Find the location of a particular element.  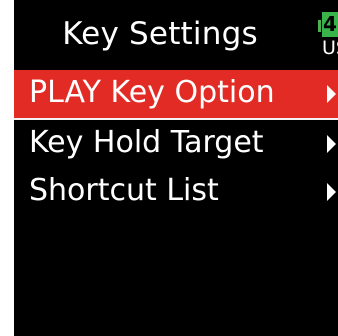

power-source-label: USB is located at coordinates (330, 48).